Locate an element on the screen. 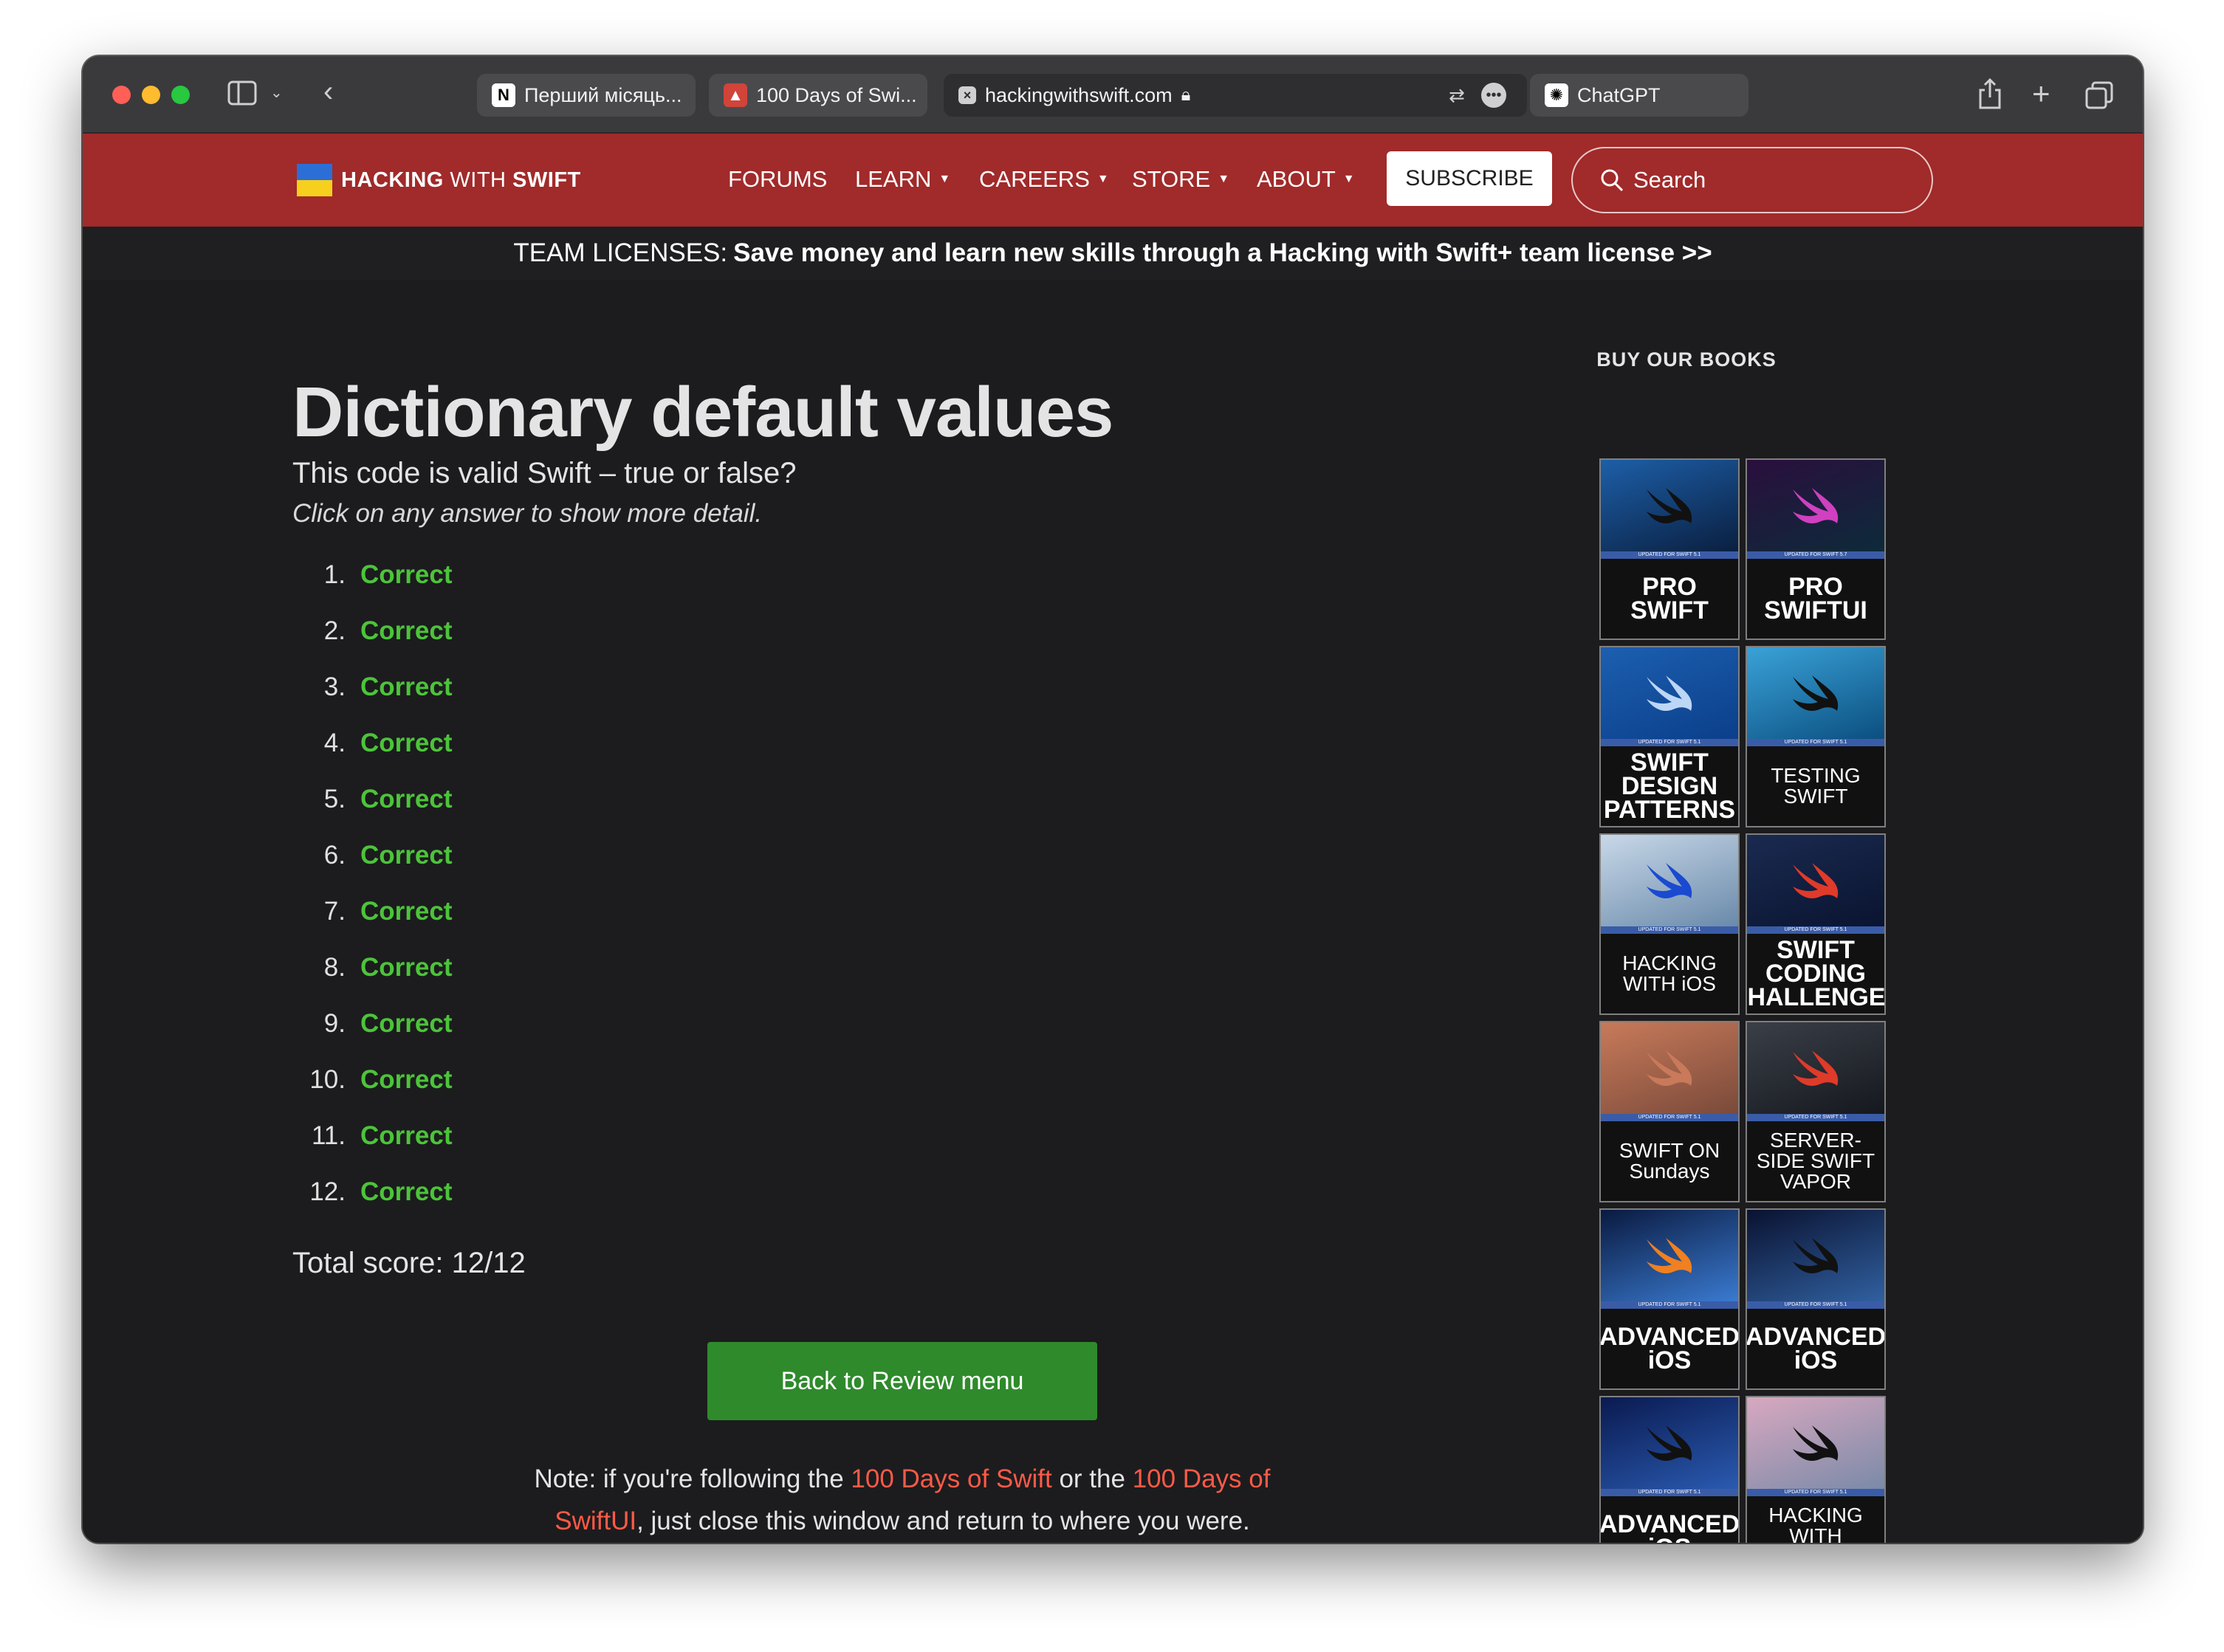 The width and height of the screenshot is (2224, 1652). site-logo: HACKING WITH SWIFT is located at coordinates (439, 180).